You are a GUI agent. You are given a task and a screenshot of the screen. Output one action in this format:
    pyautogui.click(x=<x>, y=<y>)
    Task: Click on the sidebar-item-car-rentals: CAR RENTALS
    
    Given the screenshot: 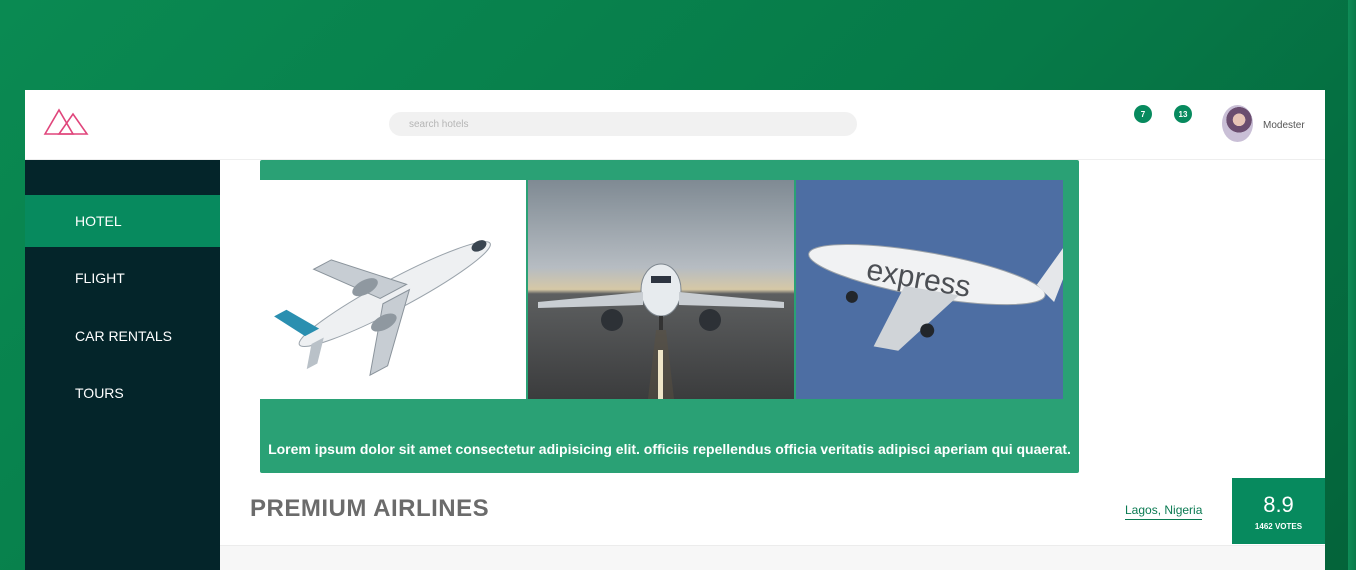 What is the action you would take?
    pyautogui.click(x=122, y=336)
    